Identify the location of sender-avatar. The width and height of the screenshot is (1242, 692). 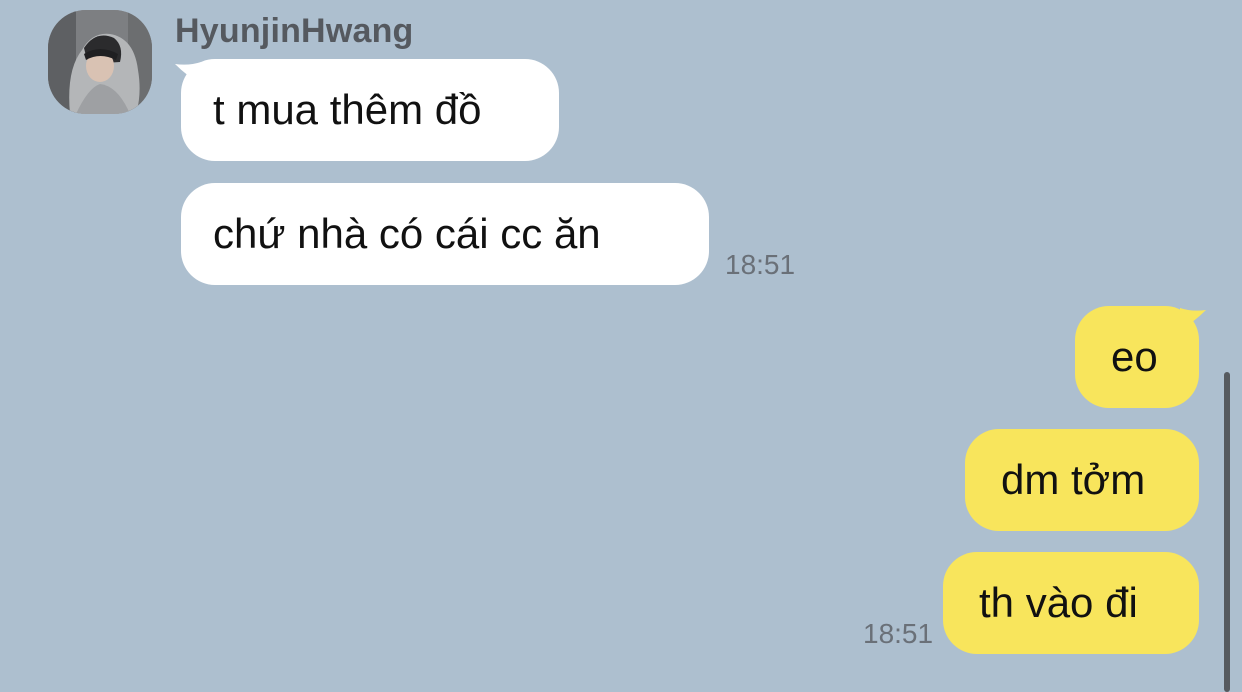
(100, 62).